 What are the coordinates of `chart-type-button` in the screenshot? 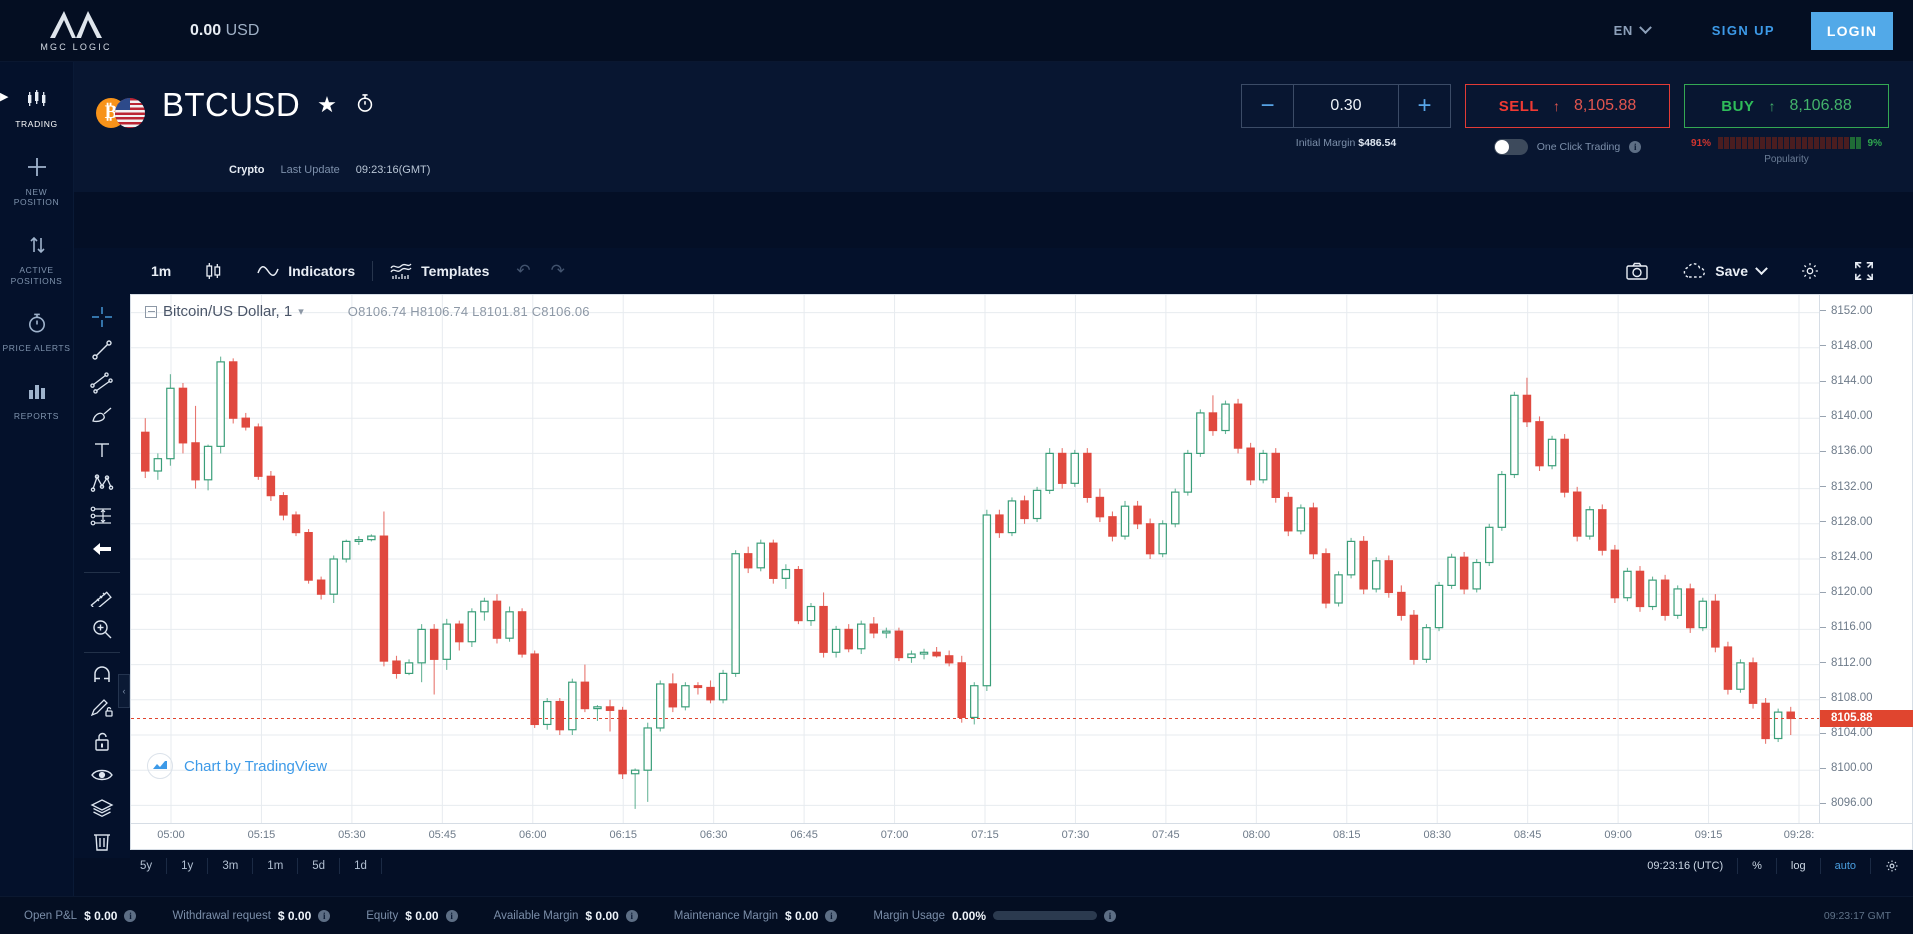 It's located at (214, 271).